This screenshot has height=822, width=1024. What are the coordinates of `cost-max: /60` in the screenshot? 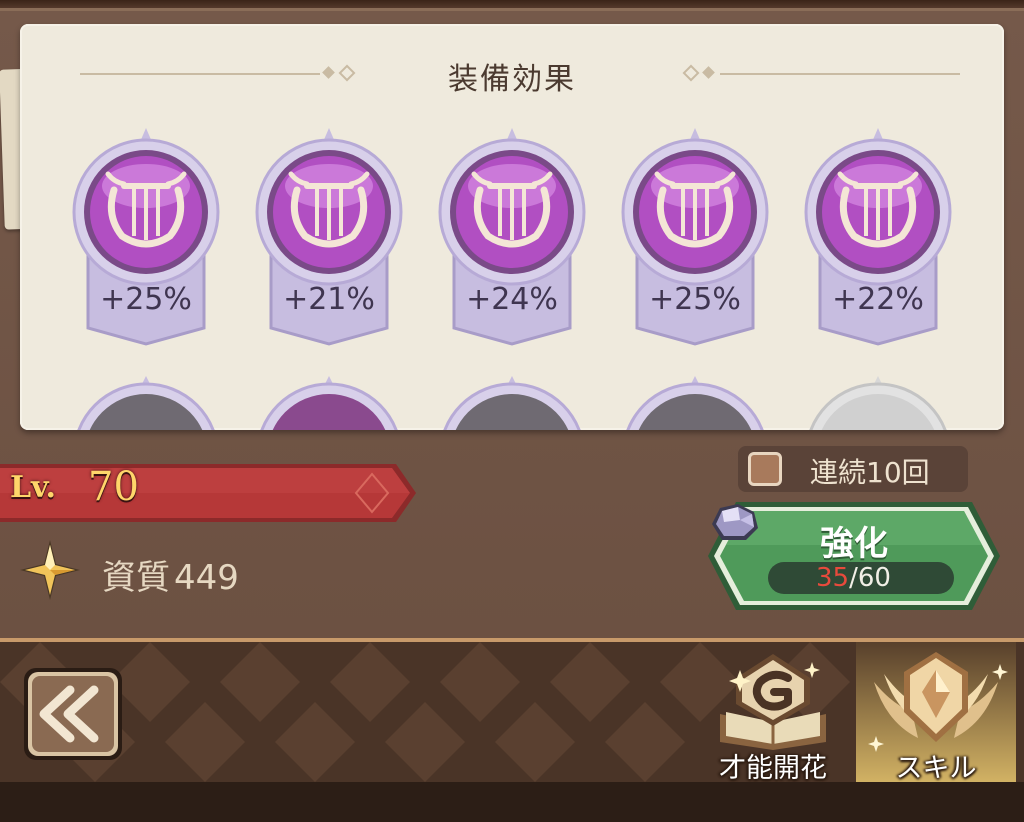 It's located at (870, 578).